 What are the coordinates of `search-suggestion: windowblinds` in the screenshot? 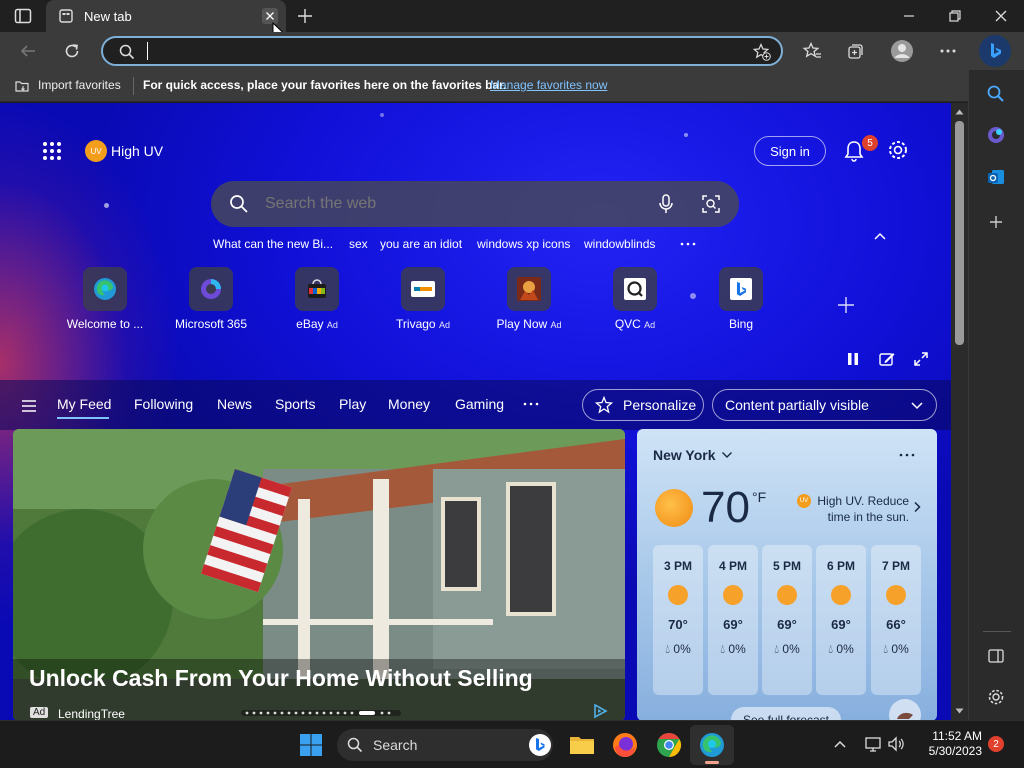 It's located at (619, 244).